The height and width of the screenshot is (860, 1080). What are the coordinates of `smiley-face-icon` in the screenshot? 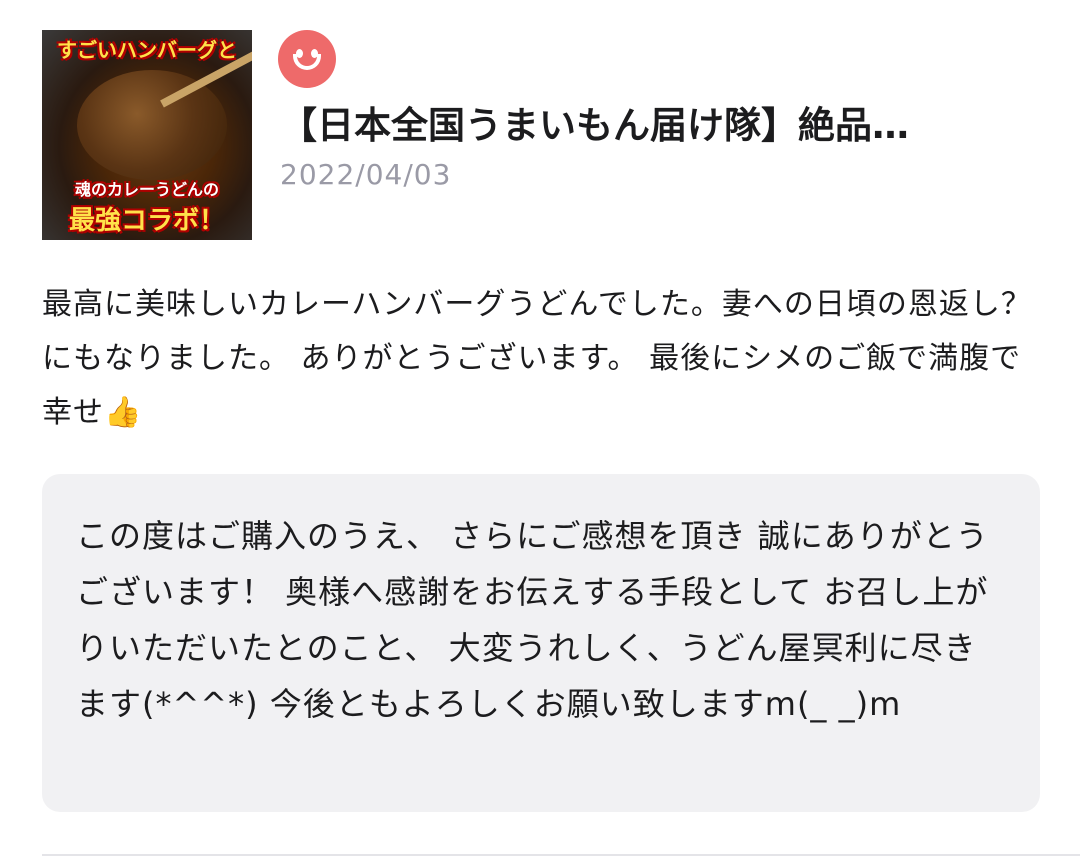 It's located at (307, 59).